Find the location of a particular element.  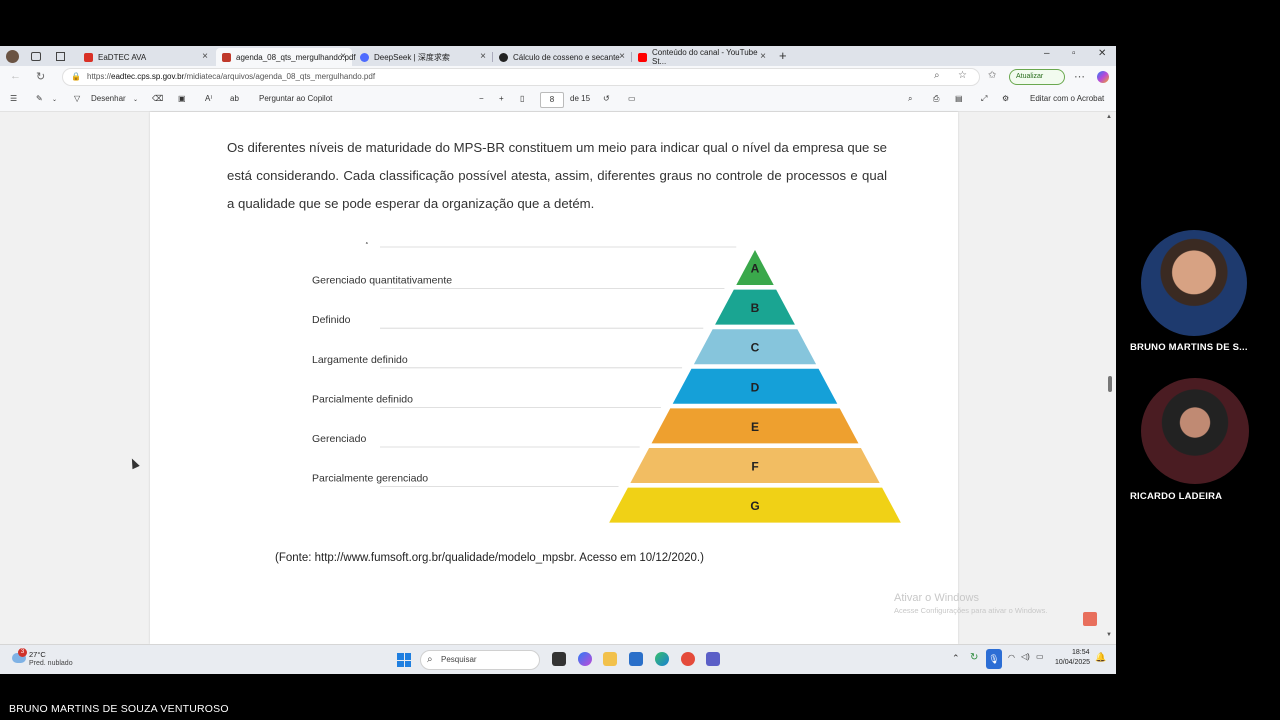

windows-start-icon is located at coordinates (404, 660).